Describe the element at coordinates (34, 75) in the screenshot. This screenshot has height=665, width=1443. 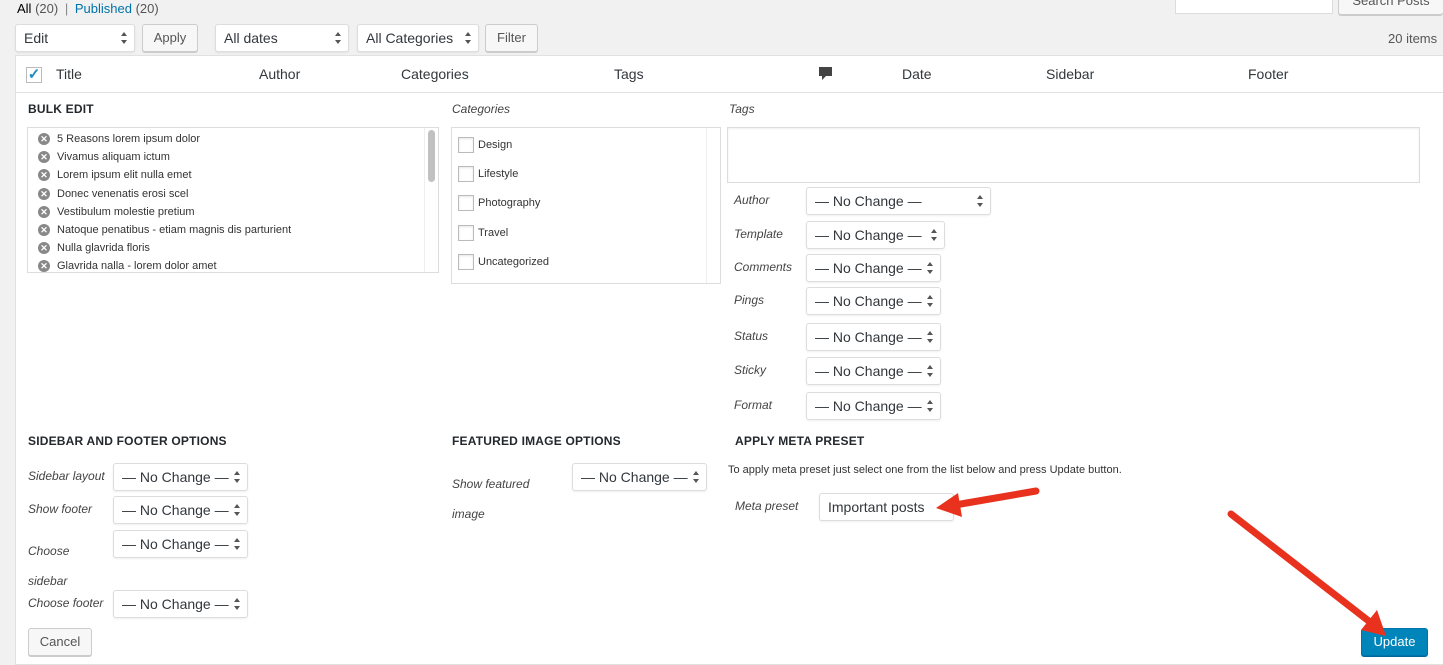
I see `select-all-checkbox: ✓` at that location.